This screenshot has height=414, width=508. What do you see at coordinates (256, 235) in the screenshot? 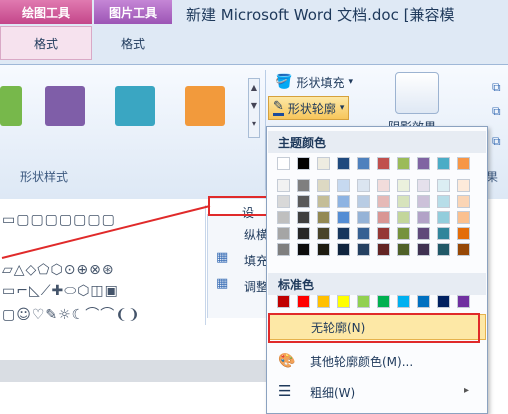
I see `side-label-partial-2: 纵横` at bounding box center [256, 235].